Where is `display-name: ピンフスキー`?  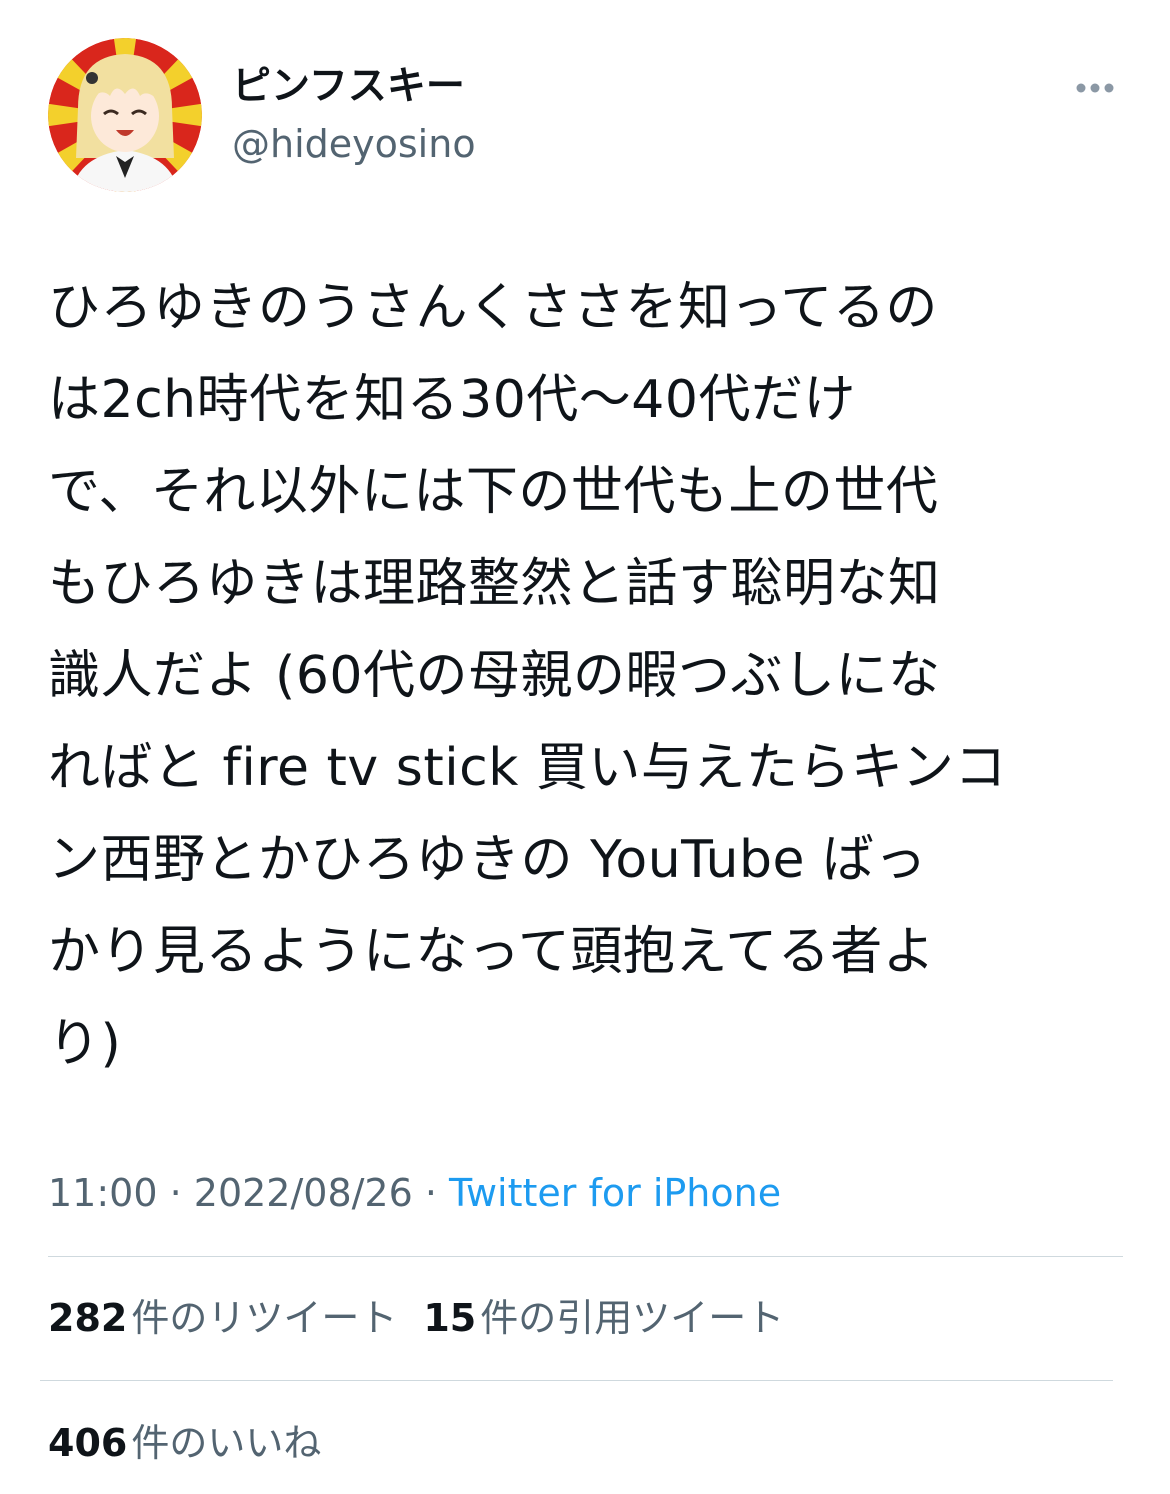
display-name: ピンフスキー is located at coordinates (348, 87).